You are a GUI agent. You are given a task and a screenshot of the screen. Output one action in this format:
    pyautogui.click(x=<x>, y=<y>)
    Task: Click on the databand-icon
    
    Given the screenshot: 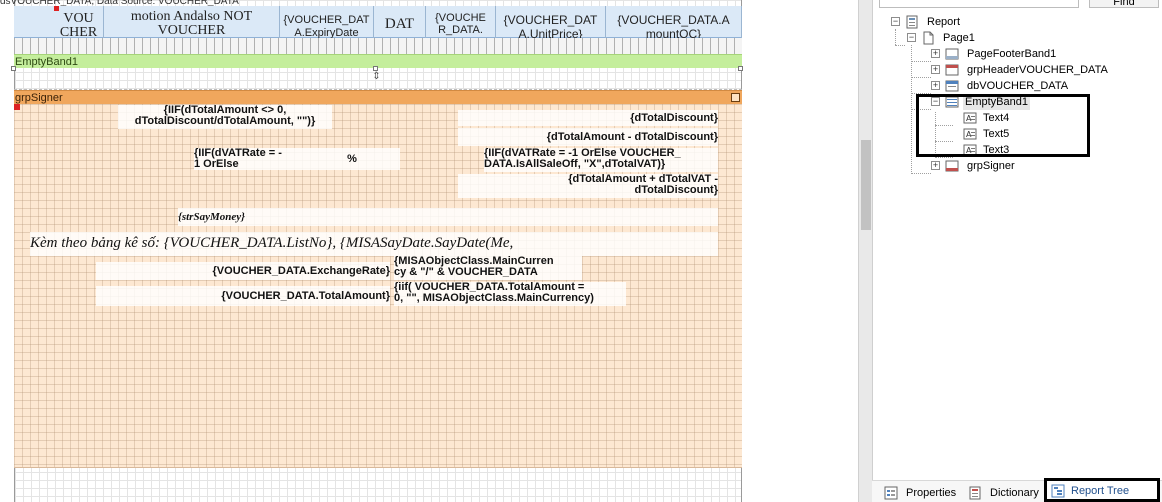 What is the action you would take?
    pyautogui.click(x=952, y=86)
    